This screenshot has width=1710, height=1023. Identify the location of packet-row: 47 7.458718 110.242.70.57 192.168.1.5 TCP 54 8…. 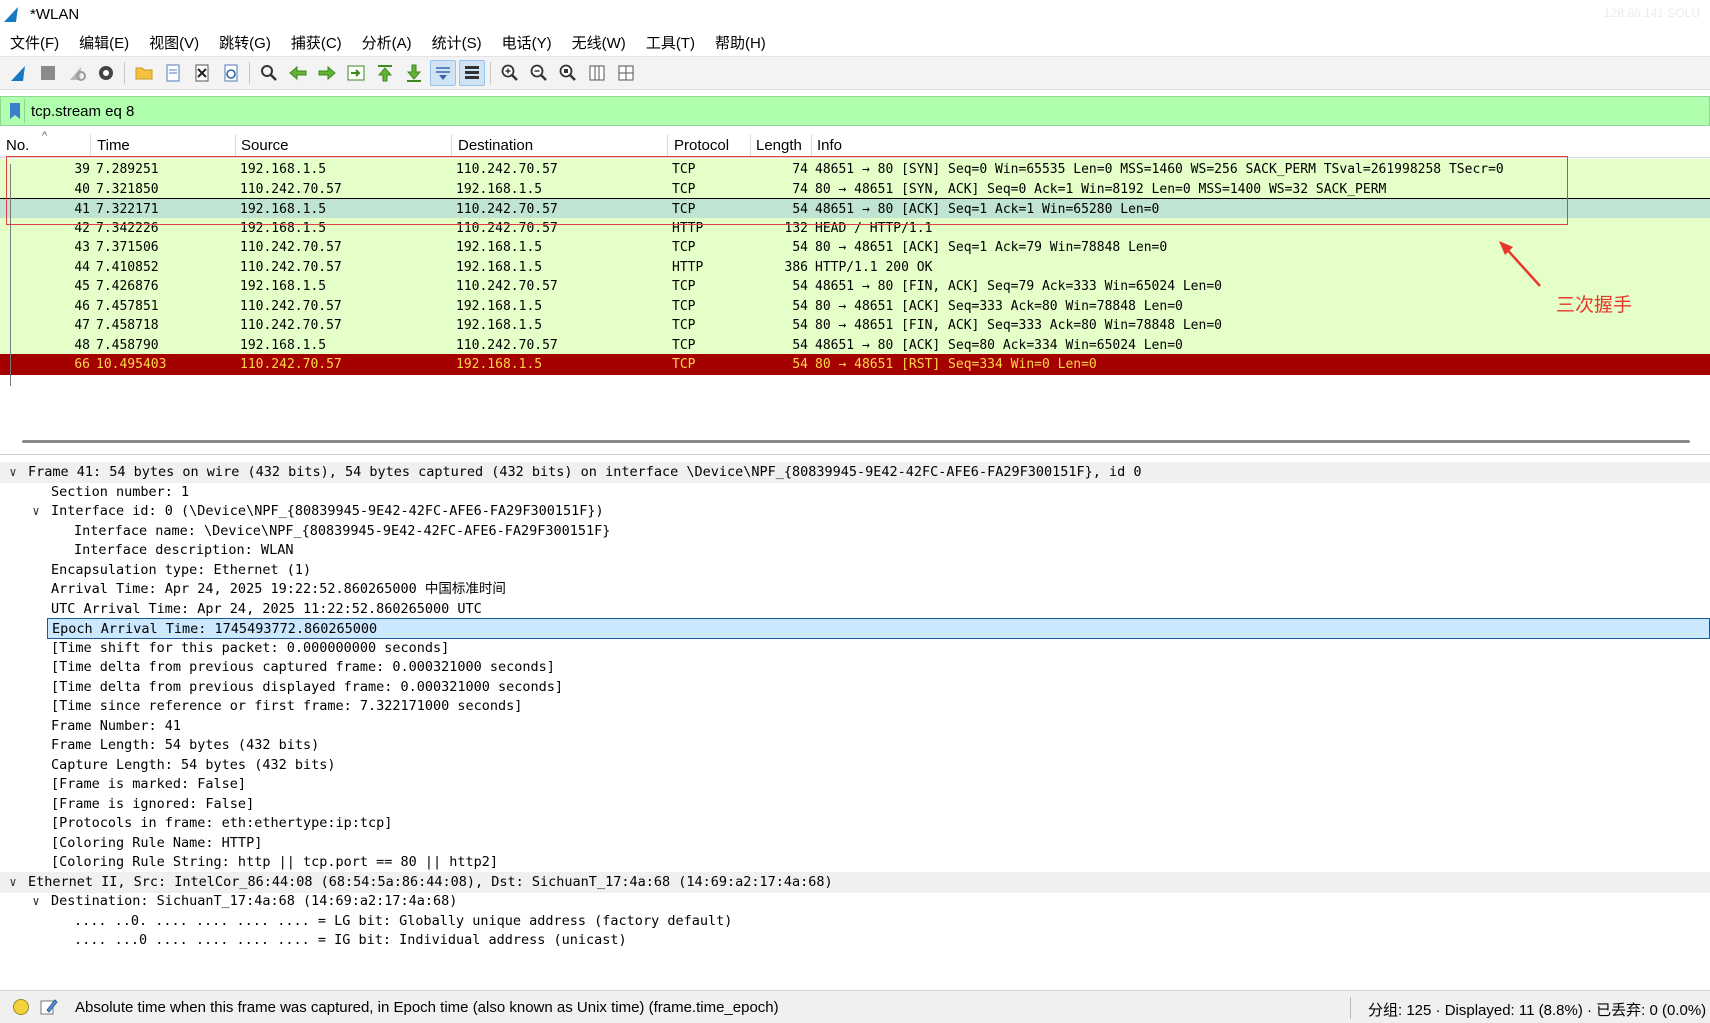
(855, 326).